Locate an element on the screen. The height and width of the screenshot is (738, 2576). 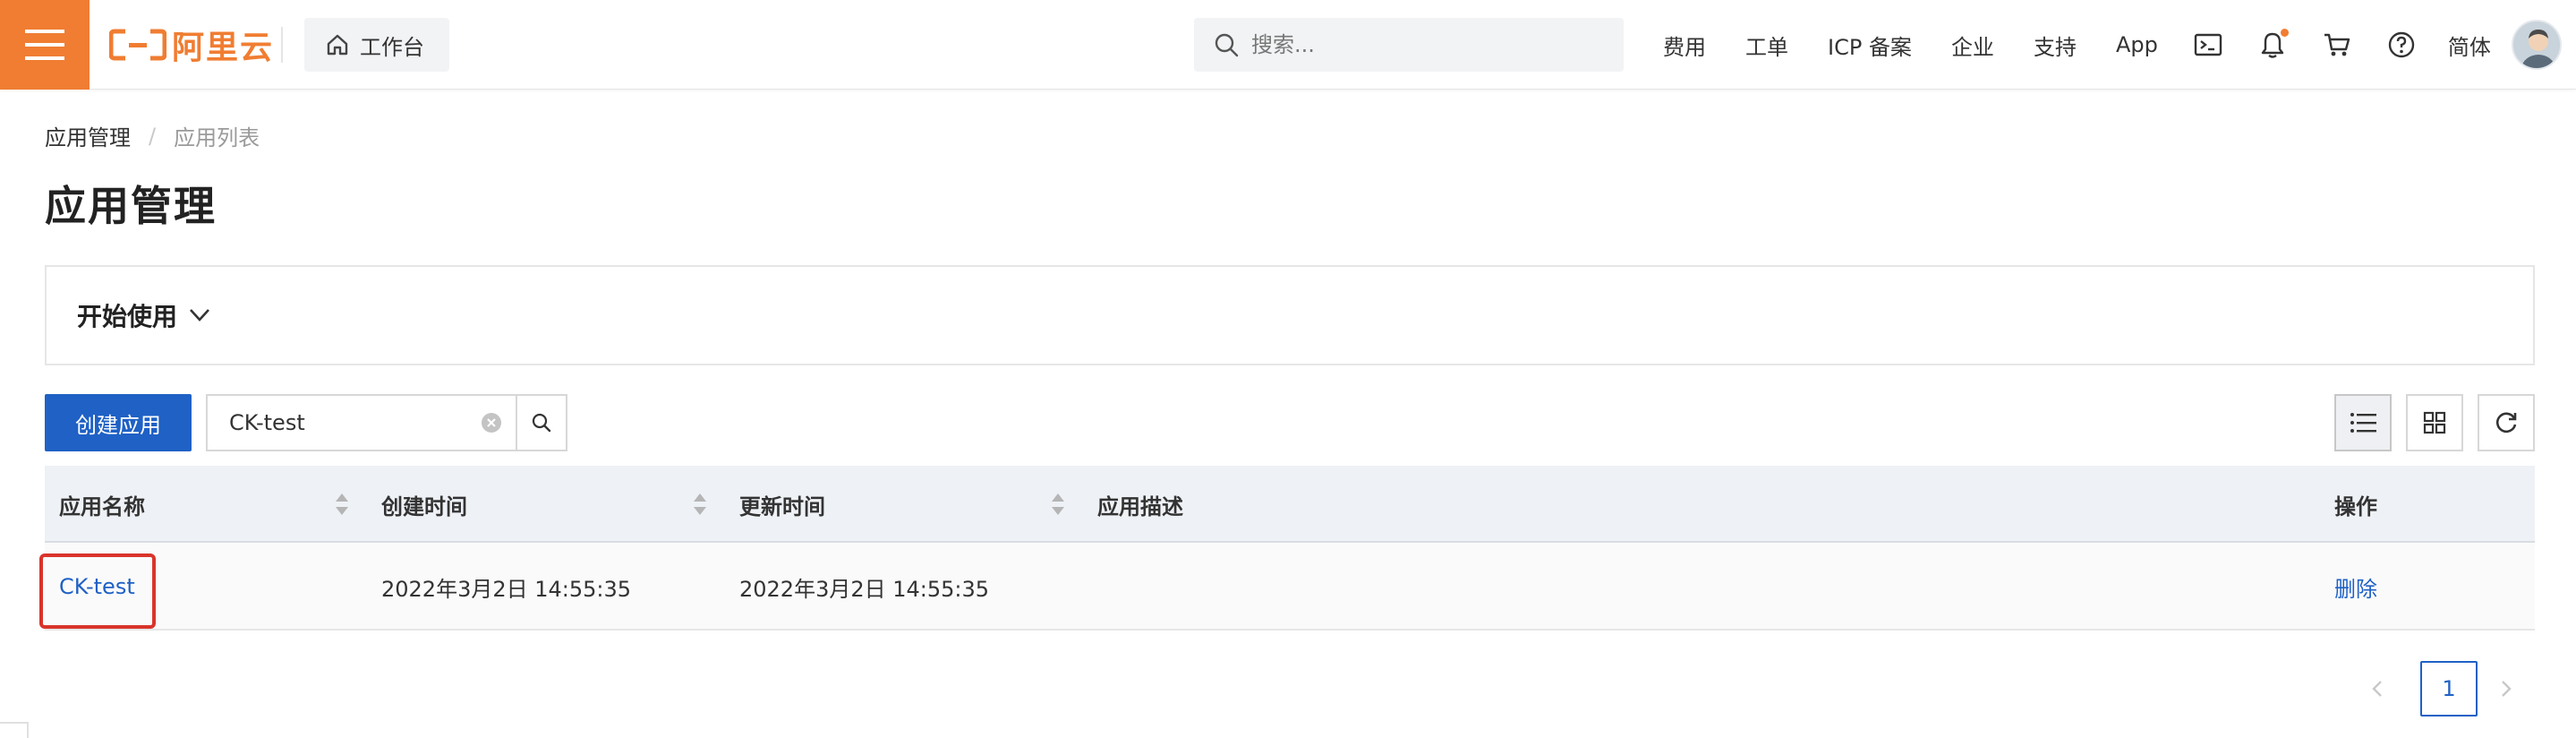
getting-started-label: 开始使用 is located at coordinates (127, 317).